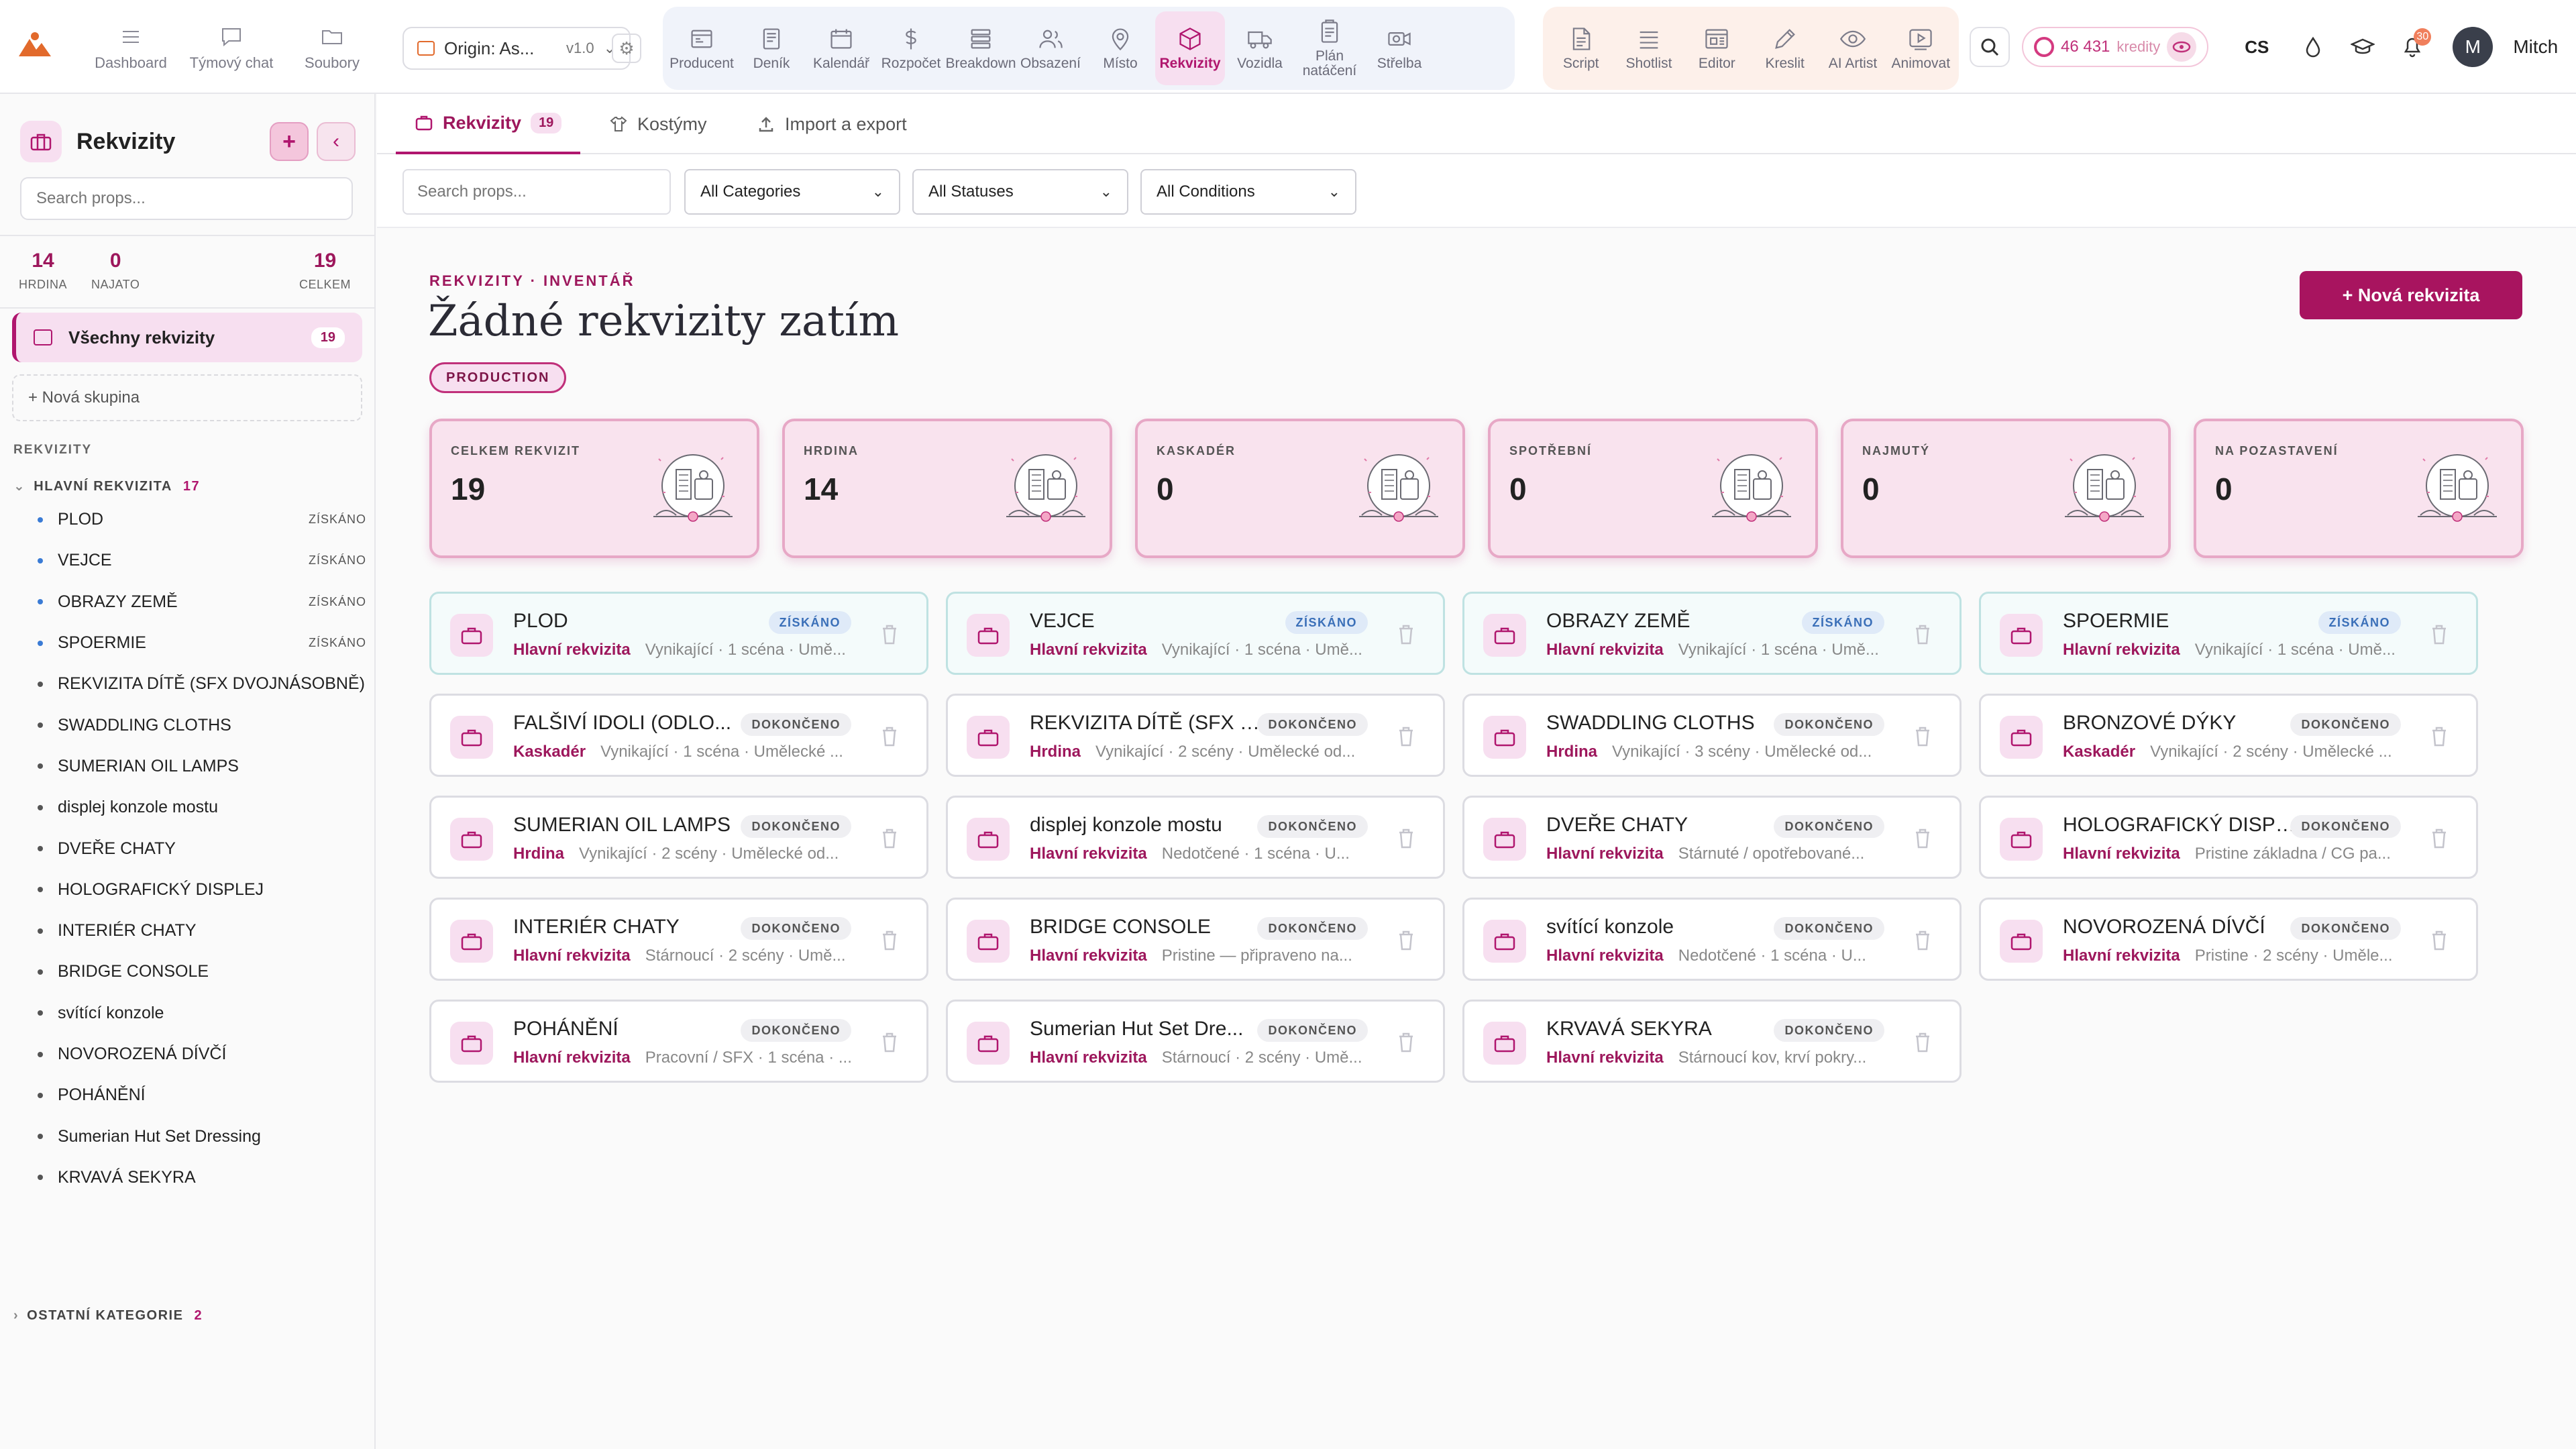  Describe the element at coordinates (1399, 48) in the screenshot. I see `tool-camera: Střelba` at that location.